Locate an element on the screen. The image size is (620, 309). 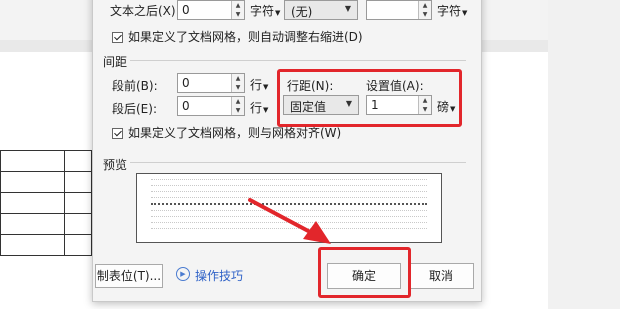
annotation-arrow is located at coordinates (289, 221).